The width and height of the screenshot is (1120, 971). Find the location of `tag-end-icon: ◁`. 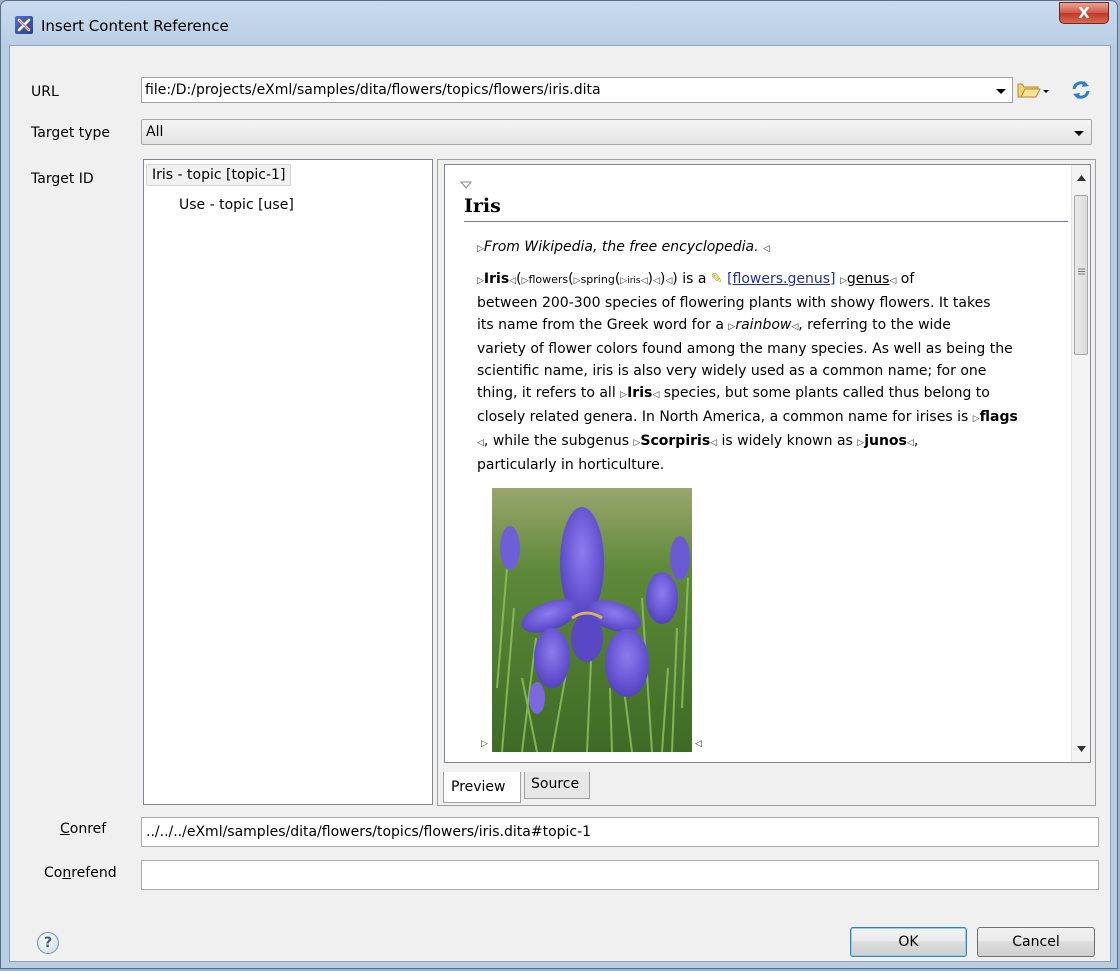

tag-end-icon: ◁ is located at coordinates (766, 249).